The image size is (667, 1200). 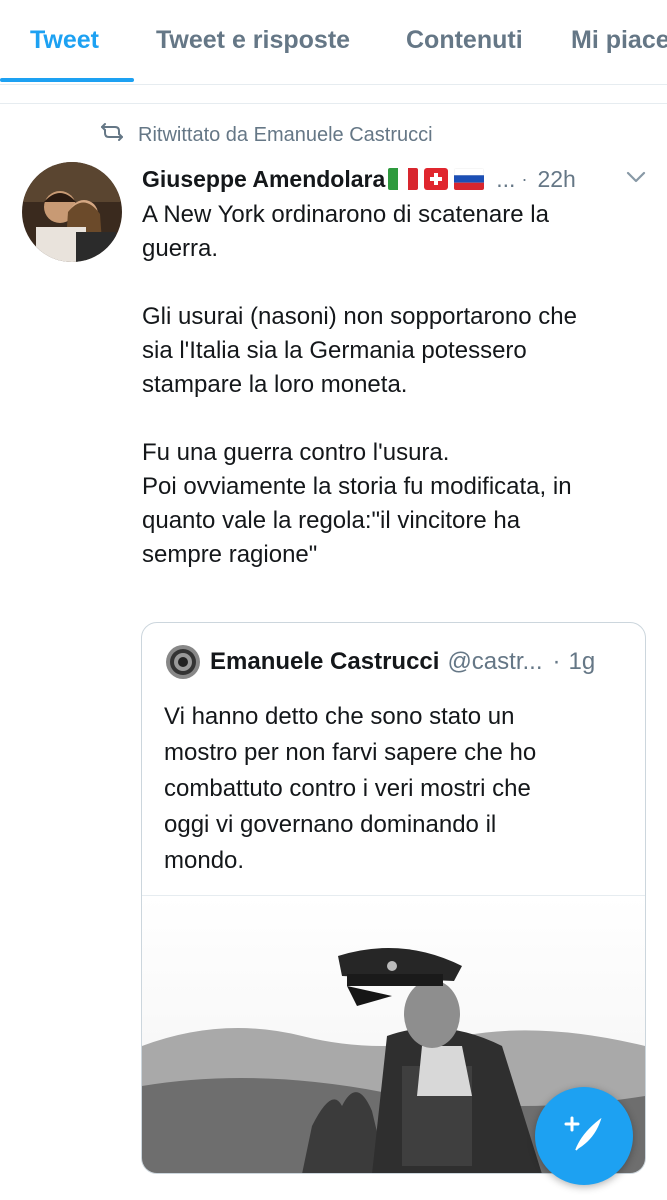 What do you see at coordinates (464, 40) in the screenshot?
I see `tab-contenuti: Contenuti` at bounding box center [464, 40].